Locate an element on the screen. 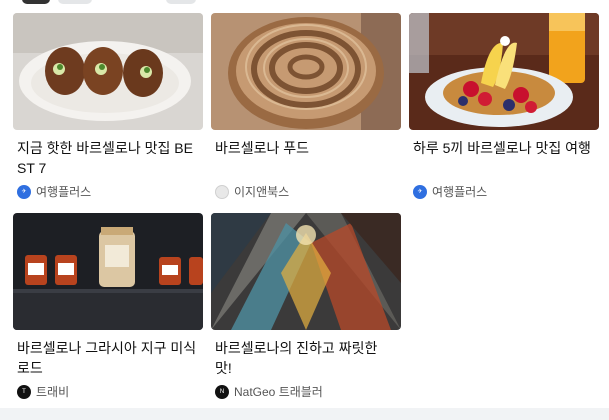 The image size is (609, 420). card-thumbnail-sagrada-familia is located at coordinates (306, 271).